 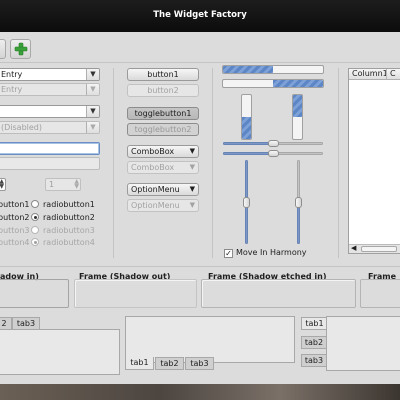 What do you see at coordinates (63, 204) in the screenshot?
I see `radiobutton1: radiobutton1` at bounding box center [63, 204].